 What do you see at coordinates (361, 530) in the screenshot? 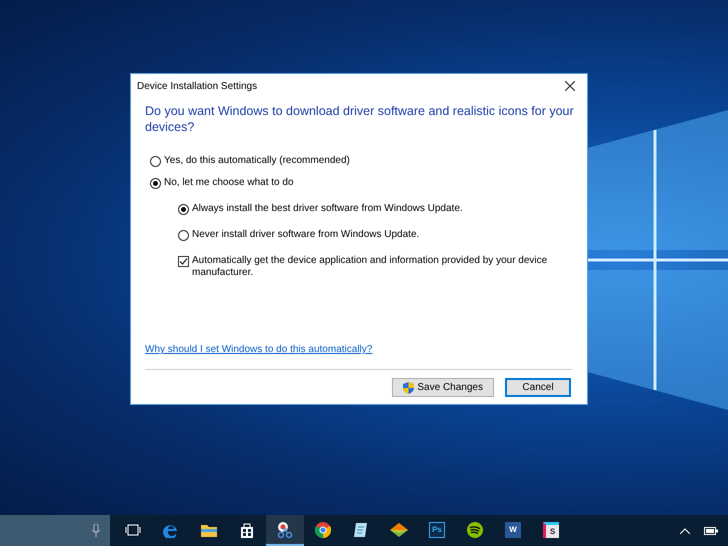
I see `notepad-icon` at bounding box center [361, 530].